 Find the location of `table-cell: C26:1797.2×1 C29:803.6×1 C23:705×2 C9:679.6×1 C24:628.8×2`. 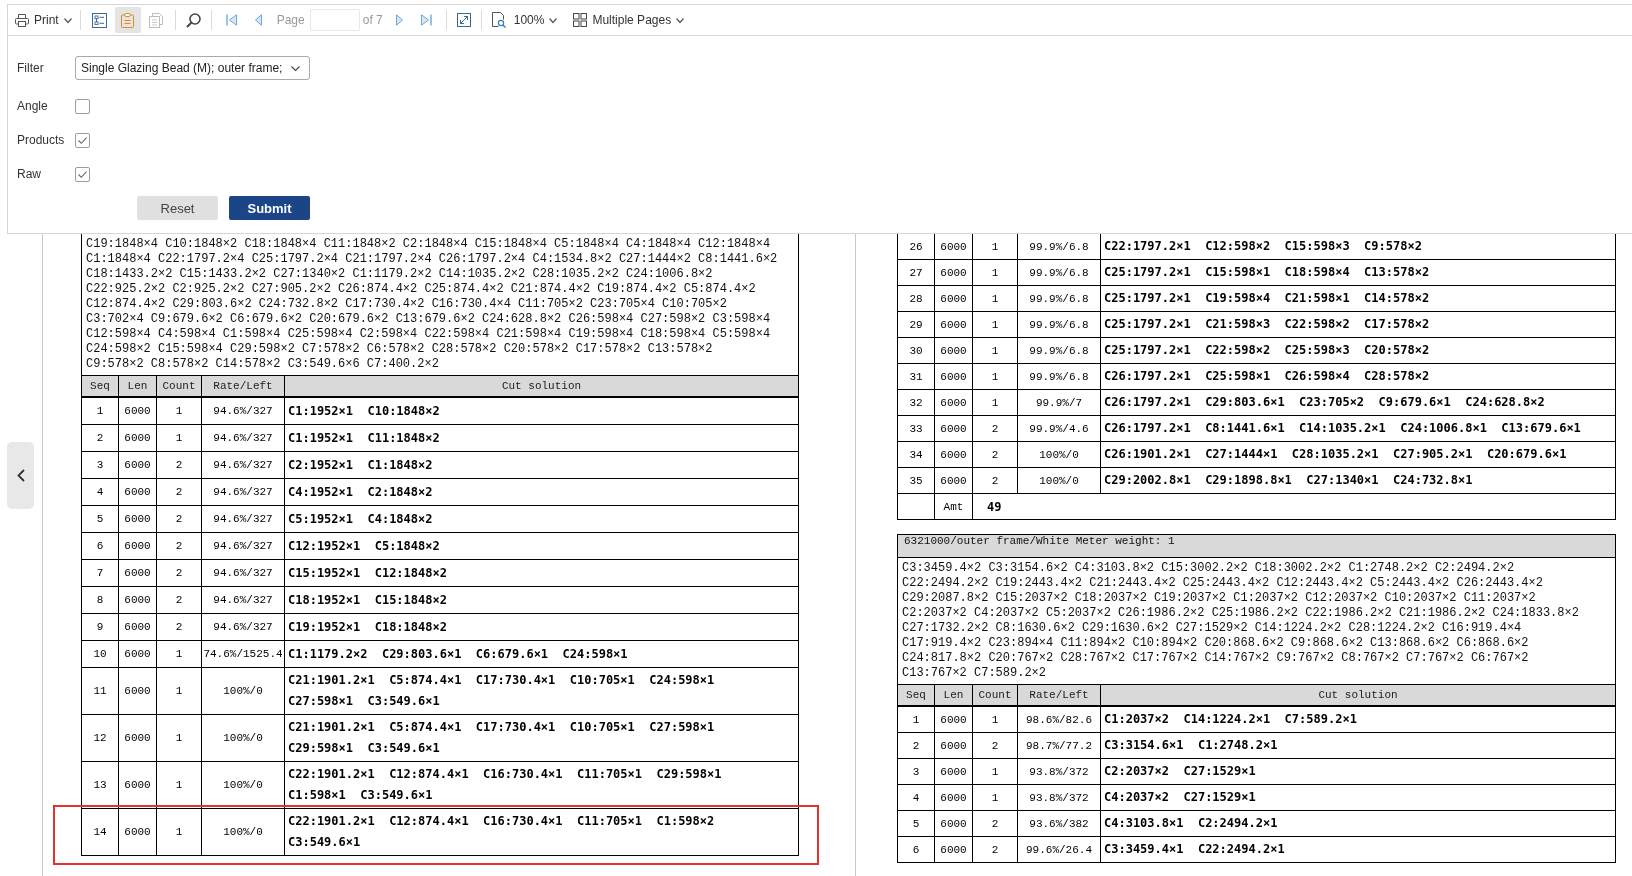

table-cell: C26:1797.2×1 C29:803.6×1 C23:705×2 C9:679.6×1 C24:628.8×2 is located at coordinates (1358, 402).